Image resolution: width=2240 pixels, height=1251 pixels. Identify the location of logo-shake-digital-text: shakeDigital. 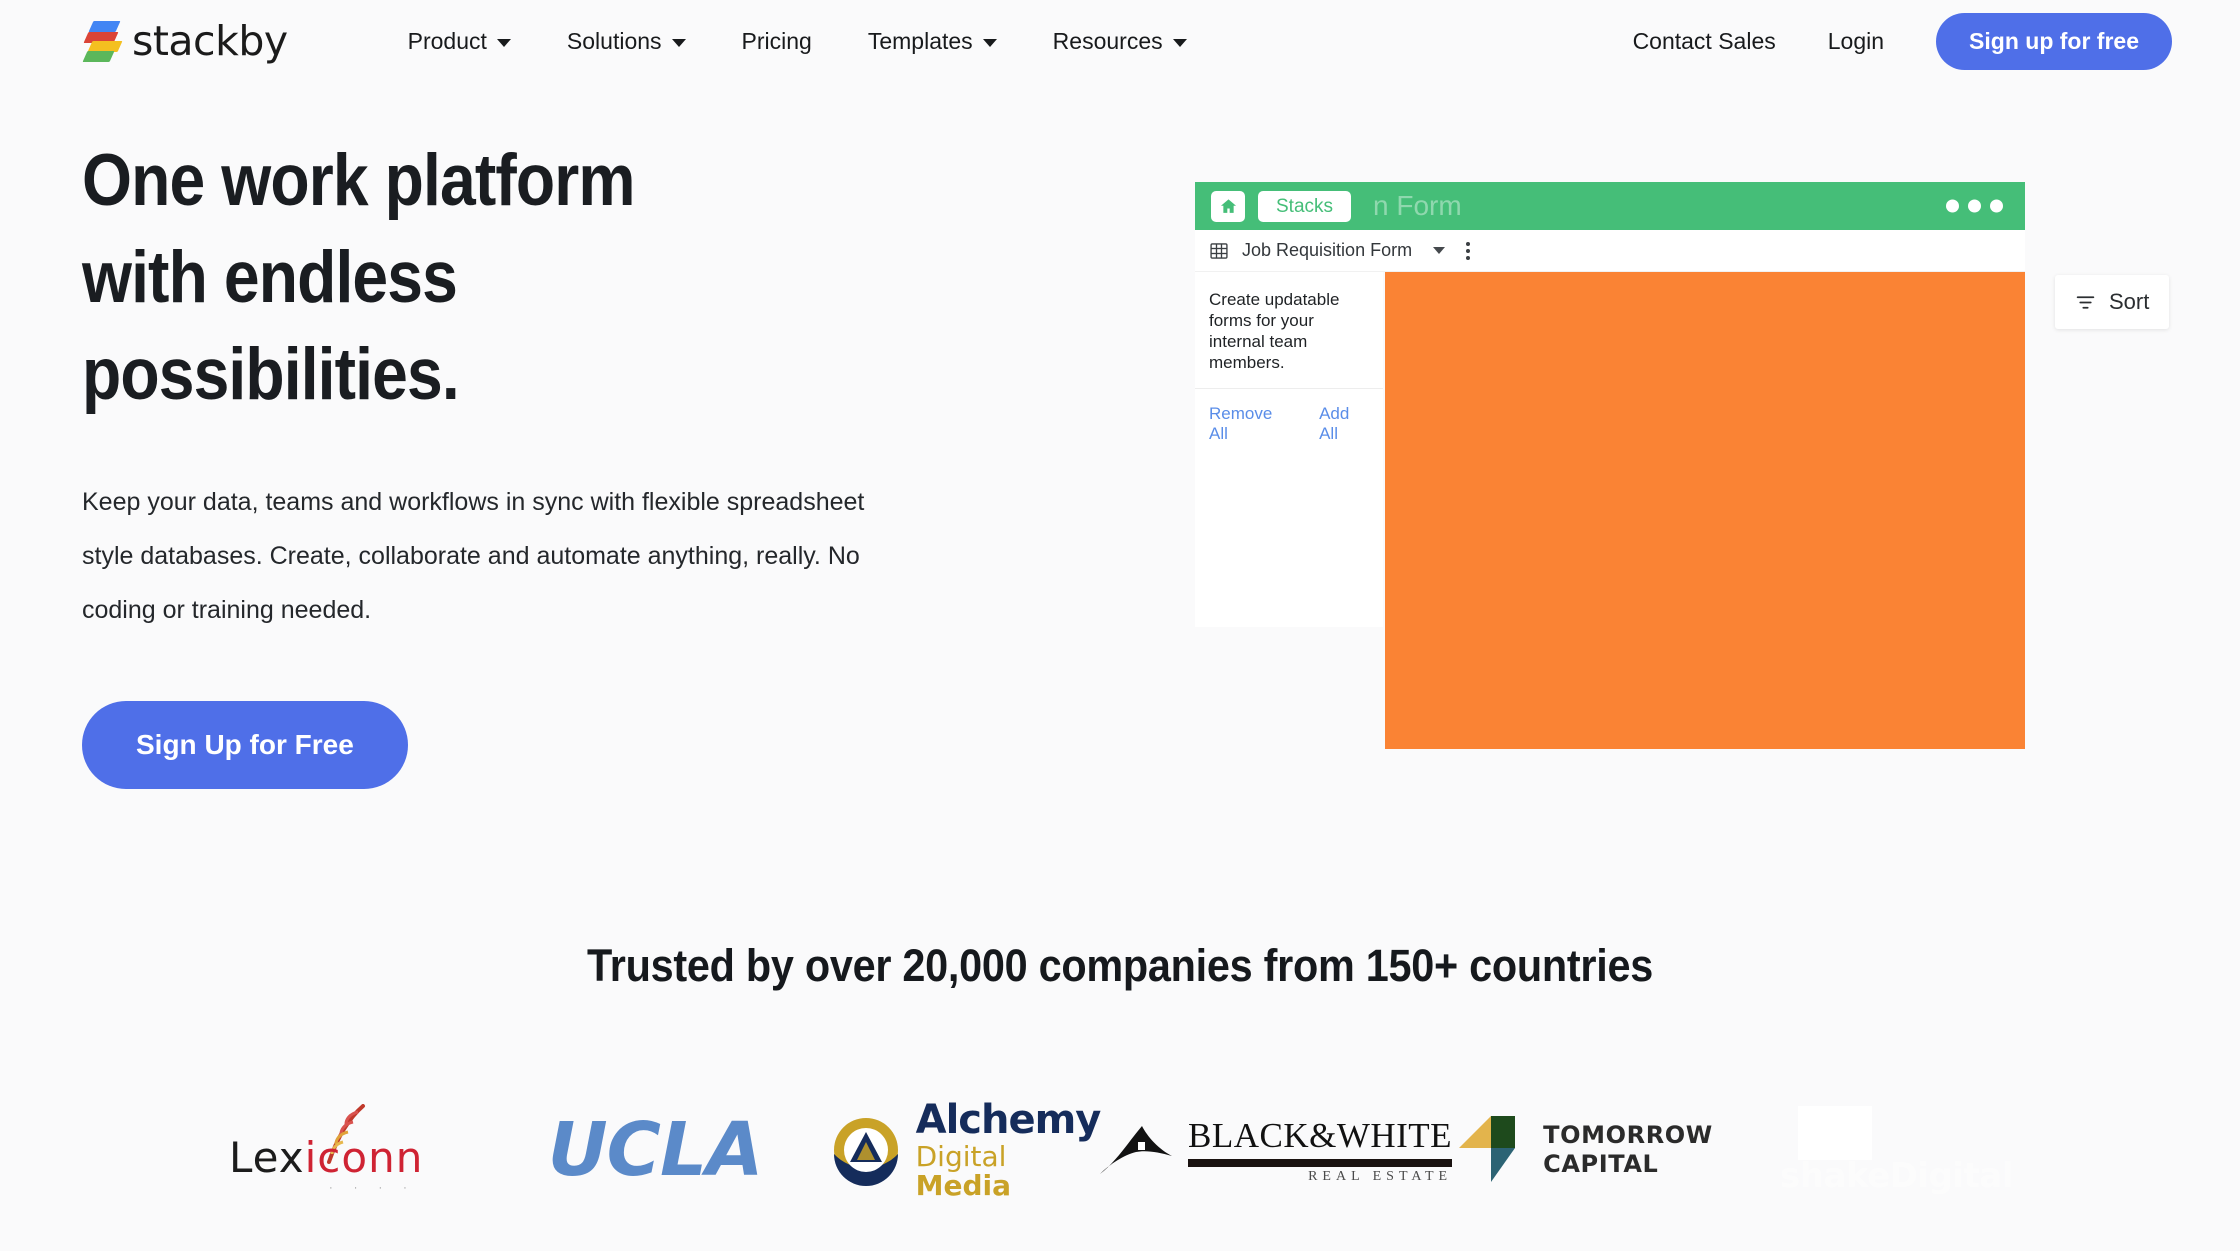
(1896, 1176).